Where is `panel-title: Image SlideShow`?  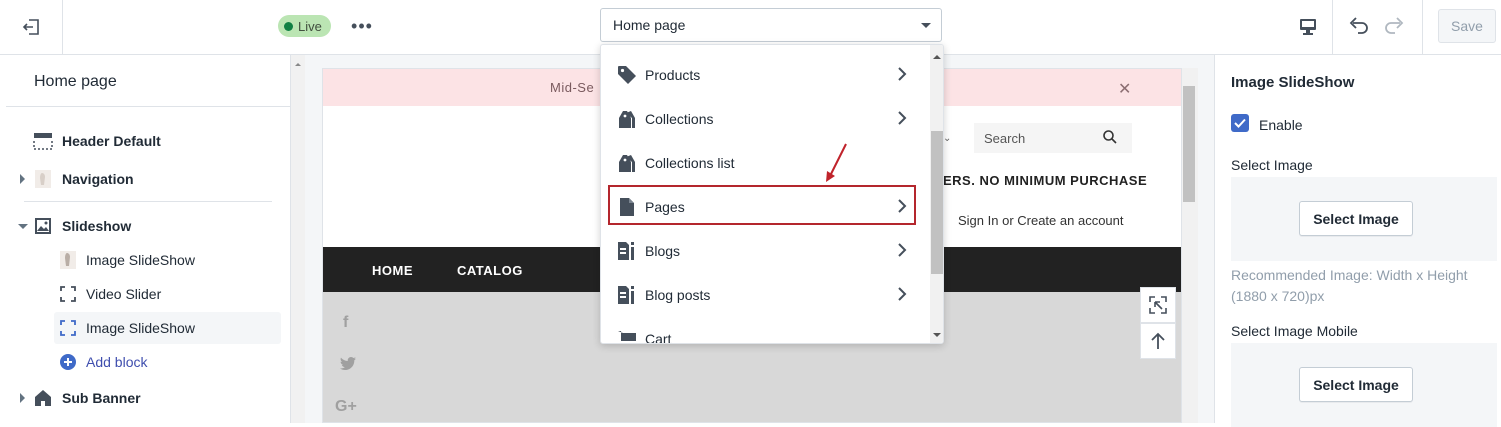 panel-title: Image SlideShow is located at coordinates (1293, 82).